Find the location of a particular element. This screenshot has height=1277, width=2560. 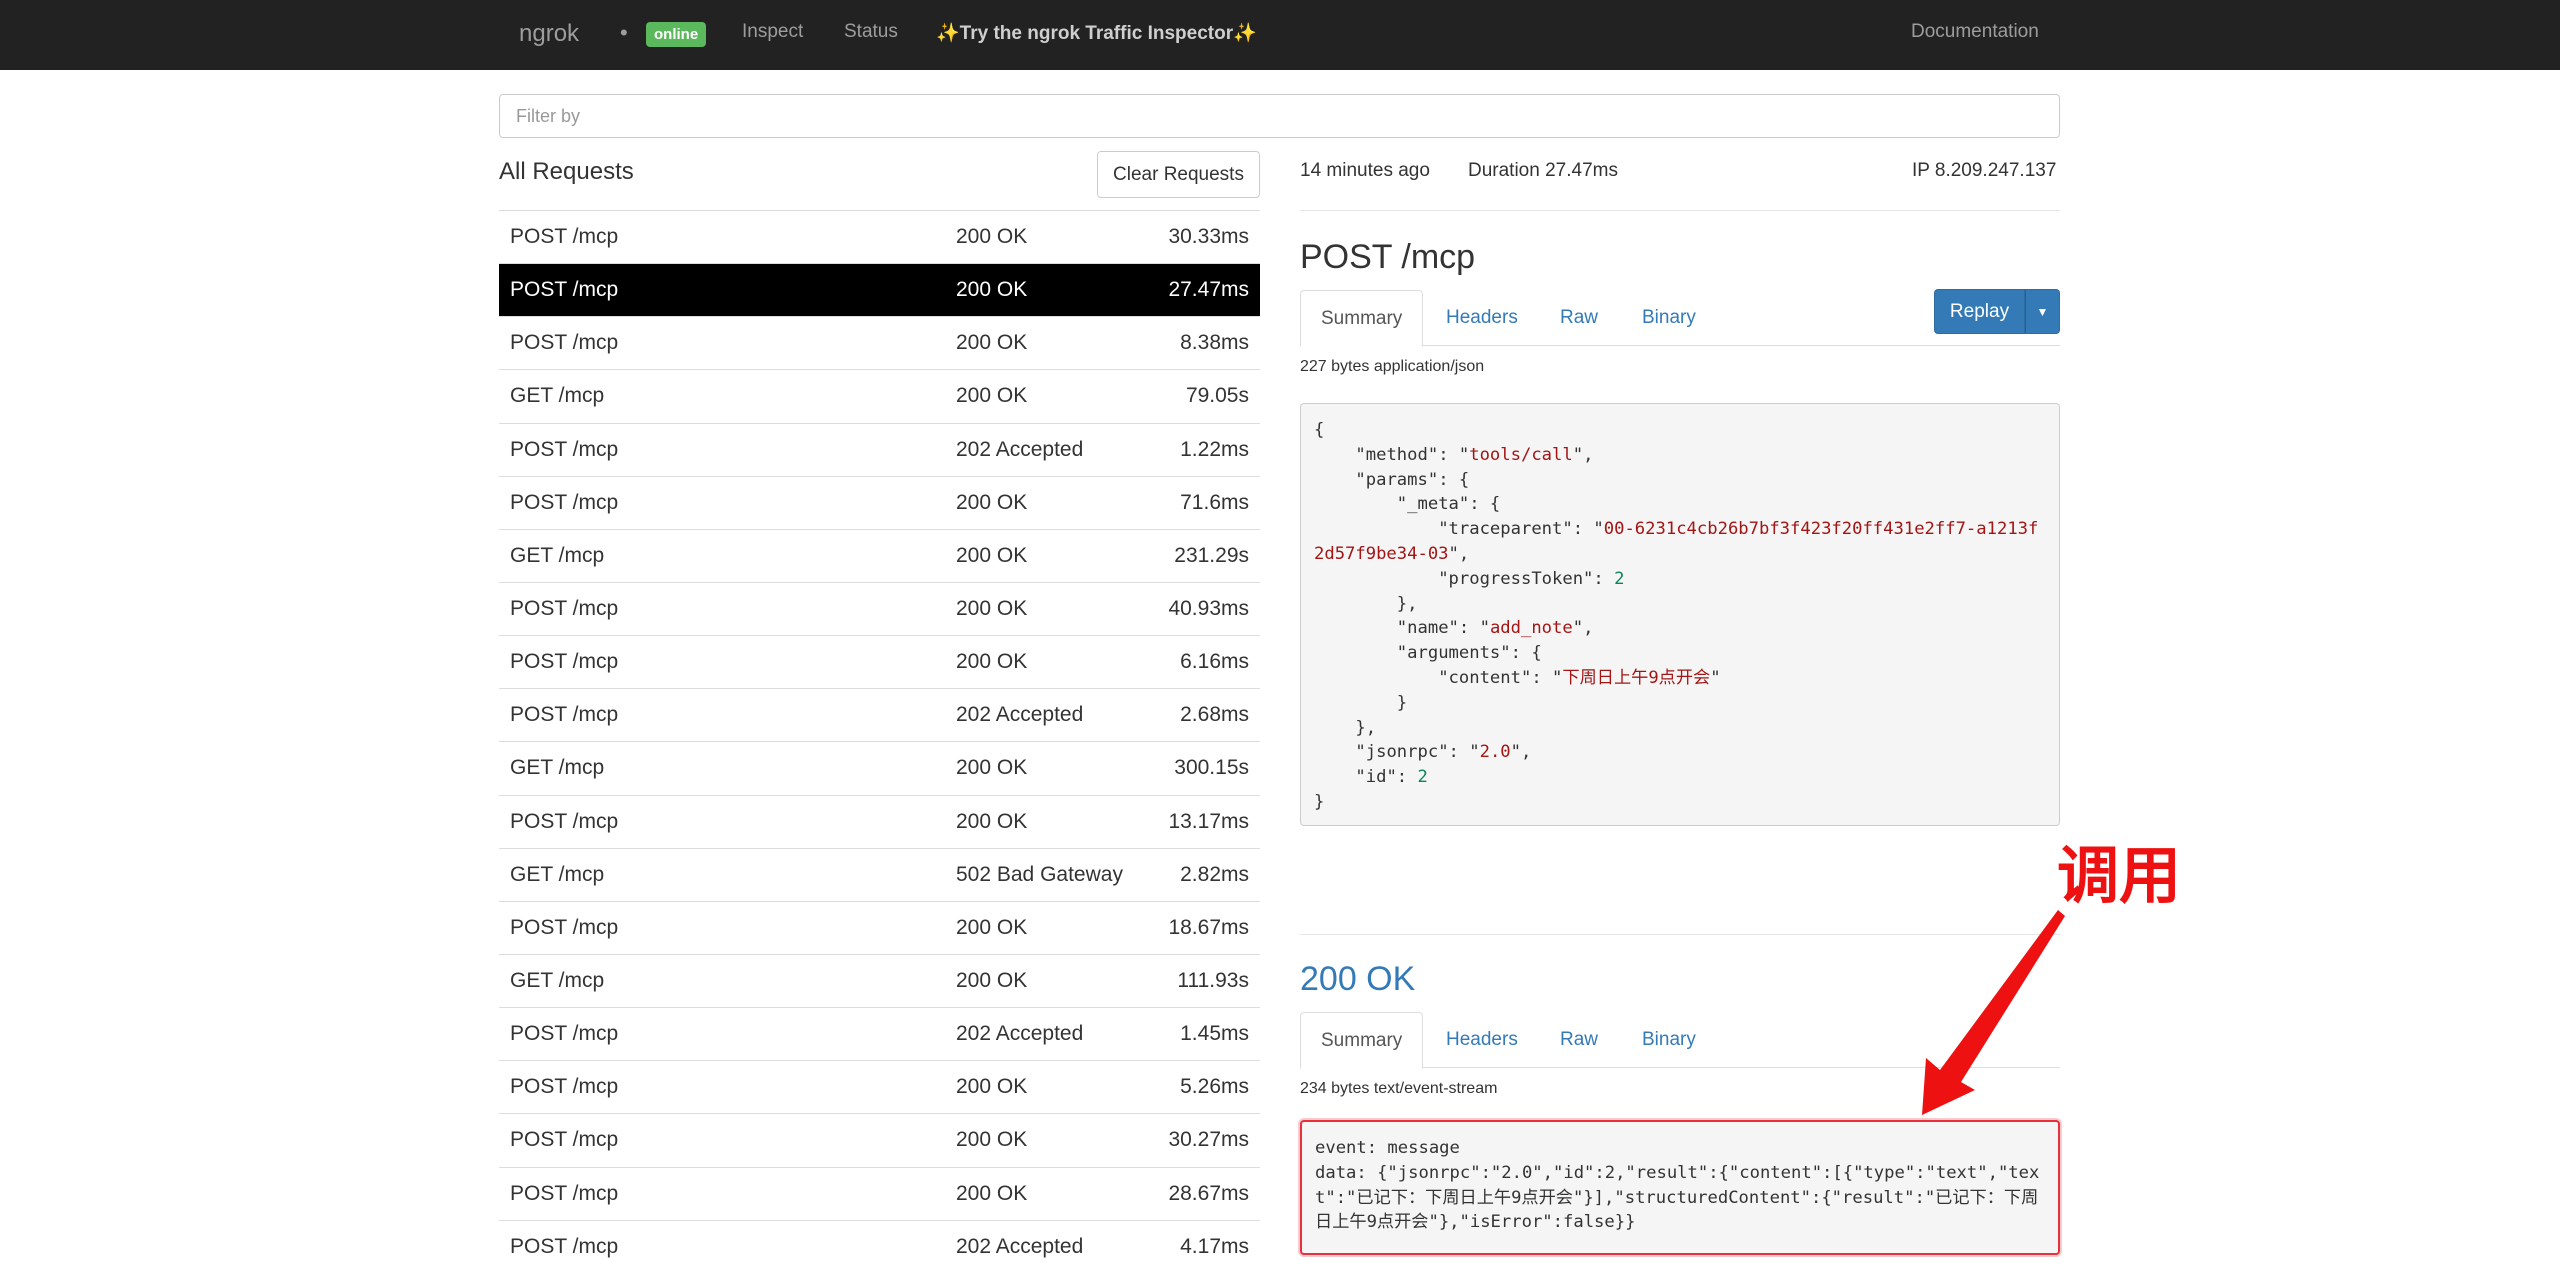

request-duration-cell: 28.67ms is located at coordinates (1208, 1193).